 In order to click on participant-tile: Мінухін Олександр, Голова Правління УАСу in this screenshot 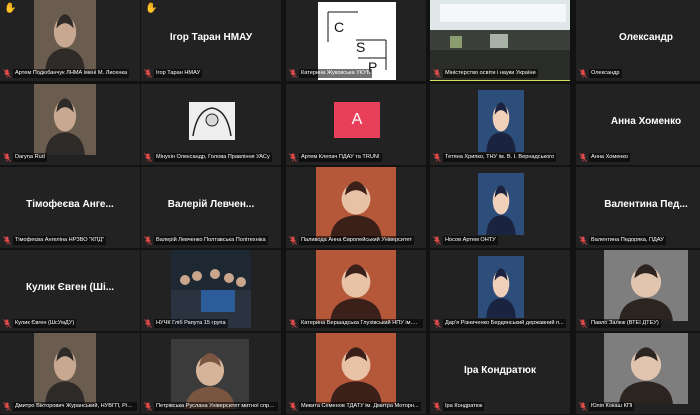, I will do `click(211, 124)`.